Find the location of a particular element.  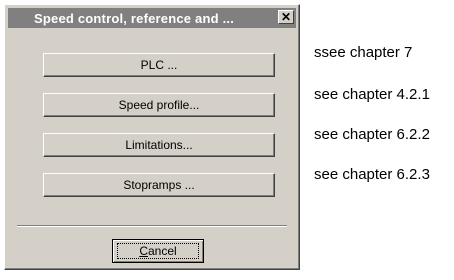

reference-plc: ssee chapter 7 is located at coordinates (363, 52).